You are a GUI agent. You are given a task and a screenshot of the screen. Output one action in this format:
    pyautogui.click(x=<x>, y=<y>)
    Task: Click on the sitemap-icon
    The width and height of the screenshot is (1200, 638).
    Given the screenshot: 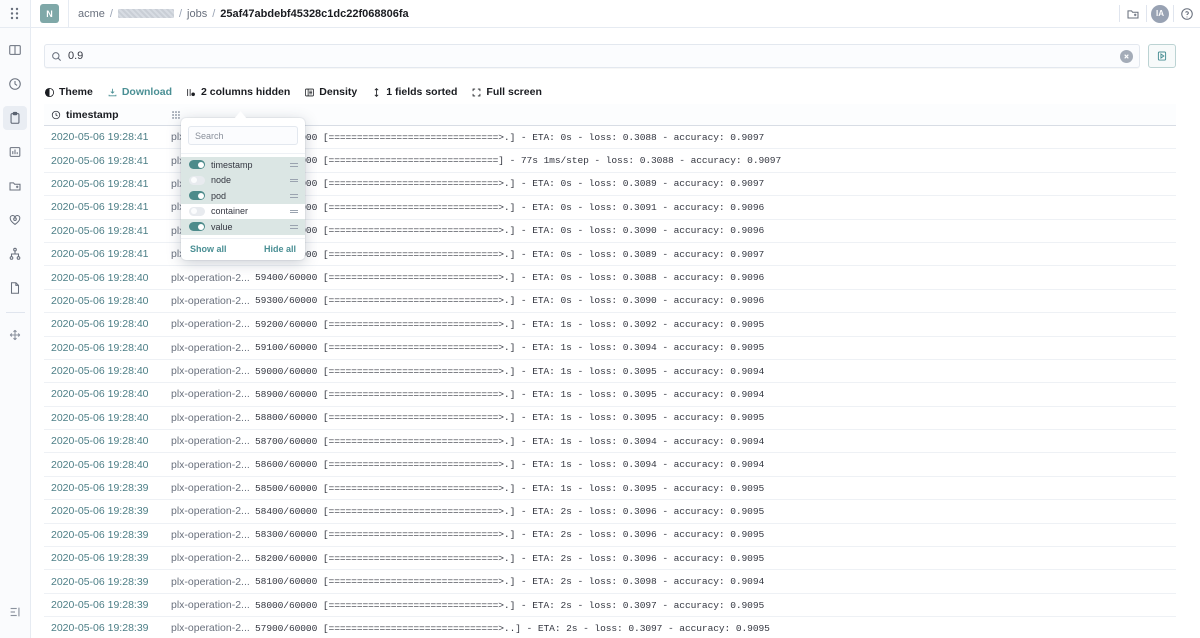 What is the action you would take?
    pyautogui.click(x=15, y=253)
    